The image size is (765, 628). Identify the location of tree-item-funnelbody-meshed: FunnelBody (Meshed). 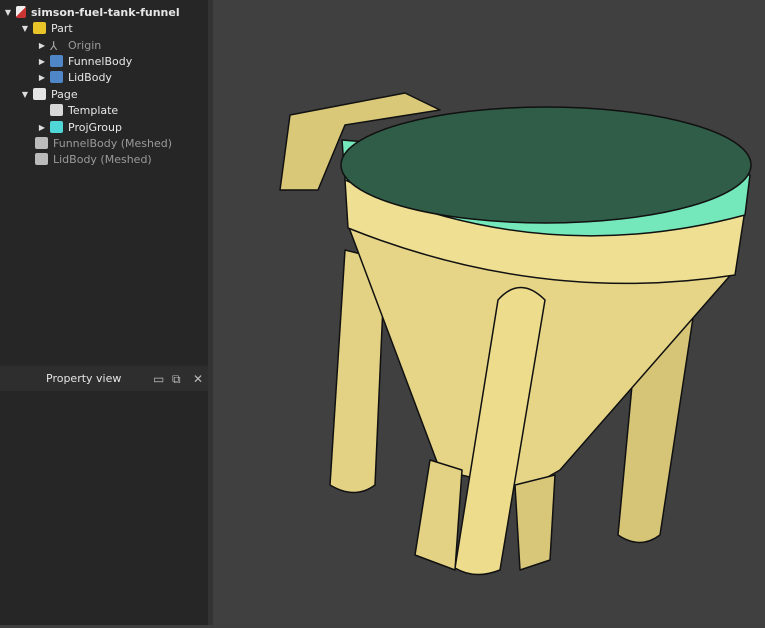
(103, 143).